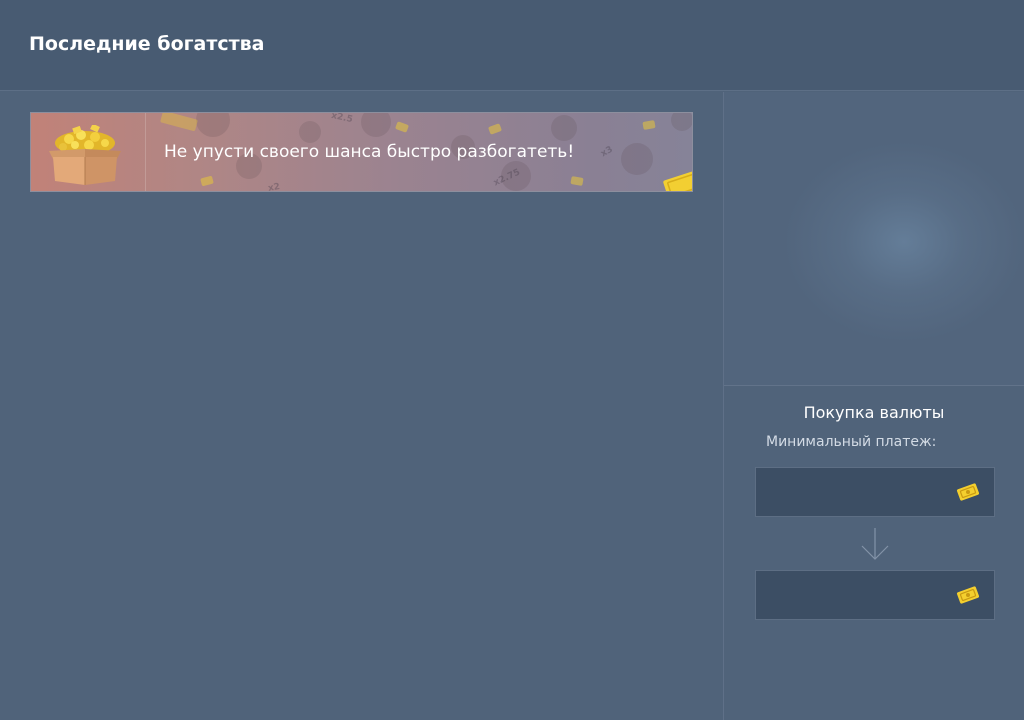 The height and width of the screenshot is (720, 1024). Describe the element at coordinates (147, 44) in the screenshot. I see `page-title: Последние богатства` at that location.